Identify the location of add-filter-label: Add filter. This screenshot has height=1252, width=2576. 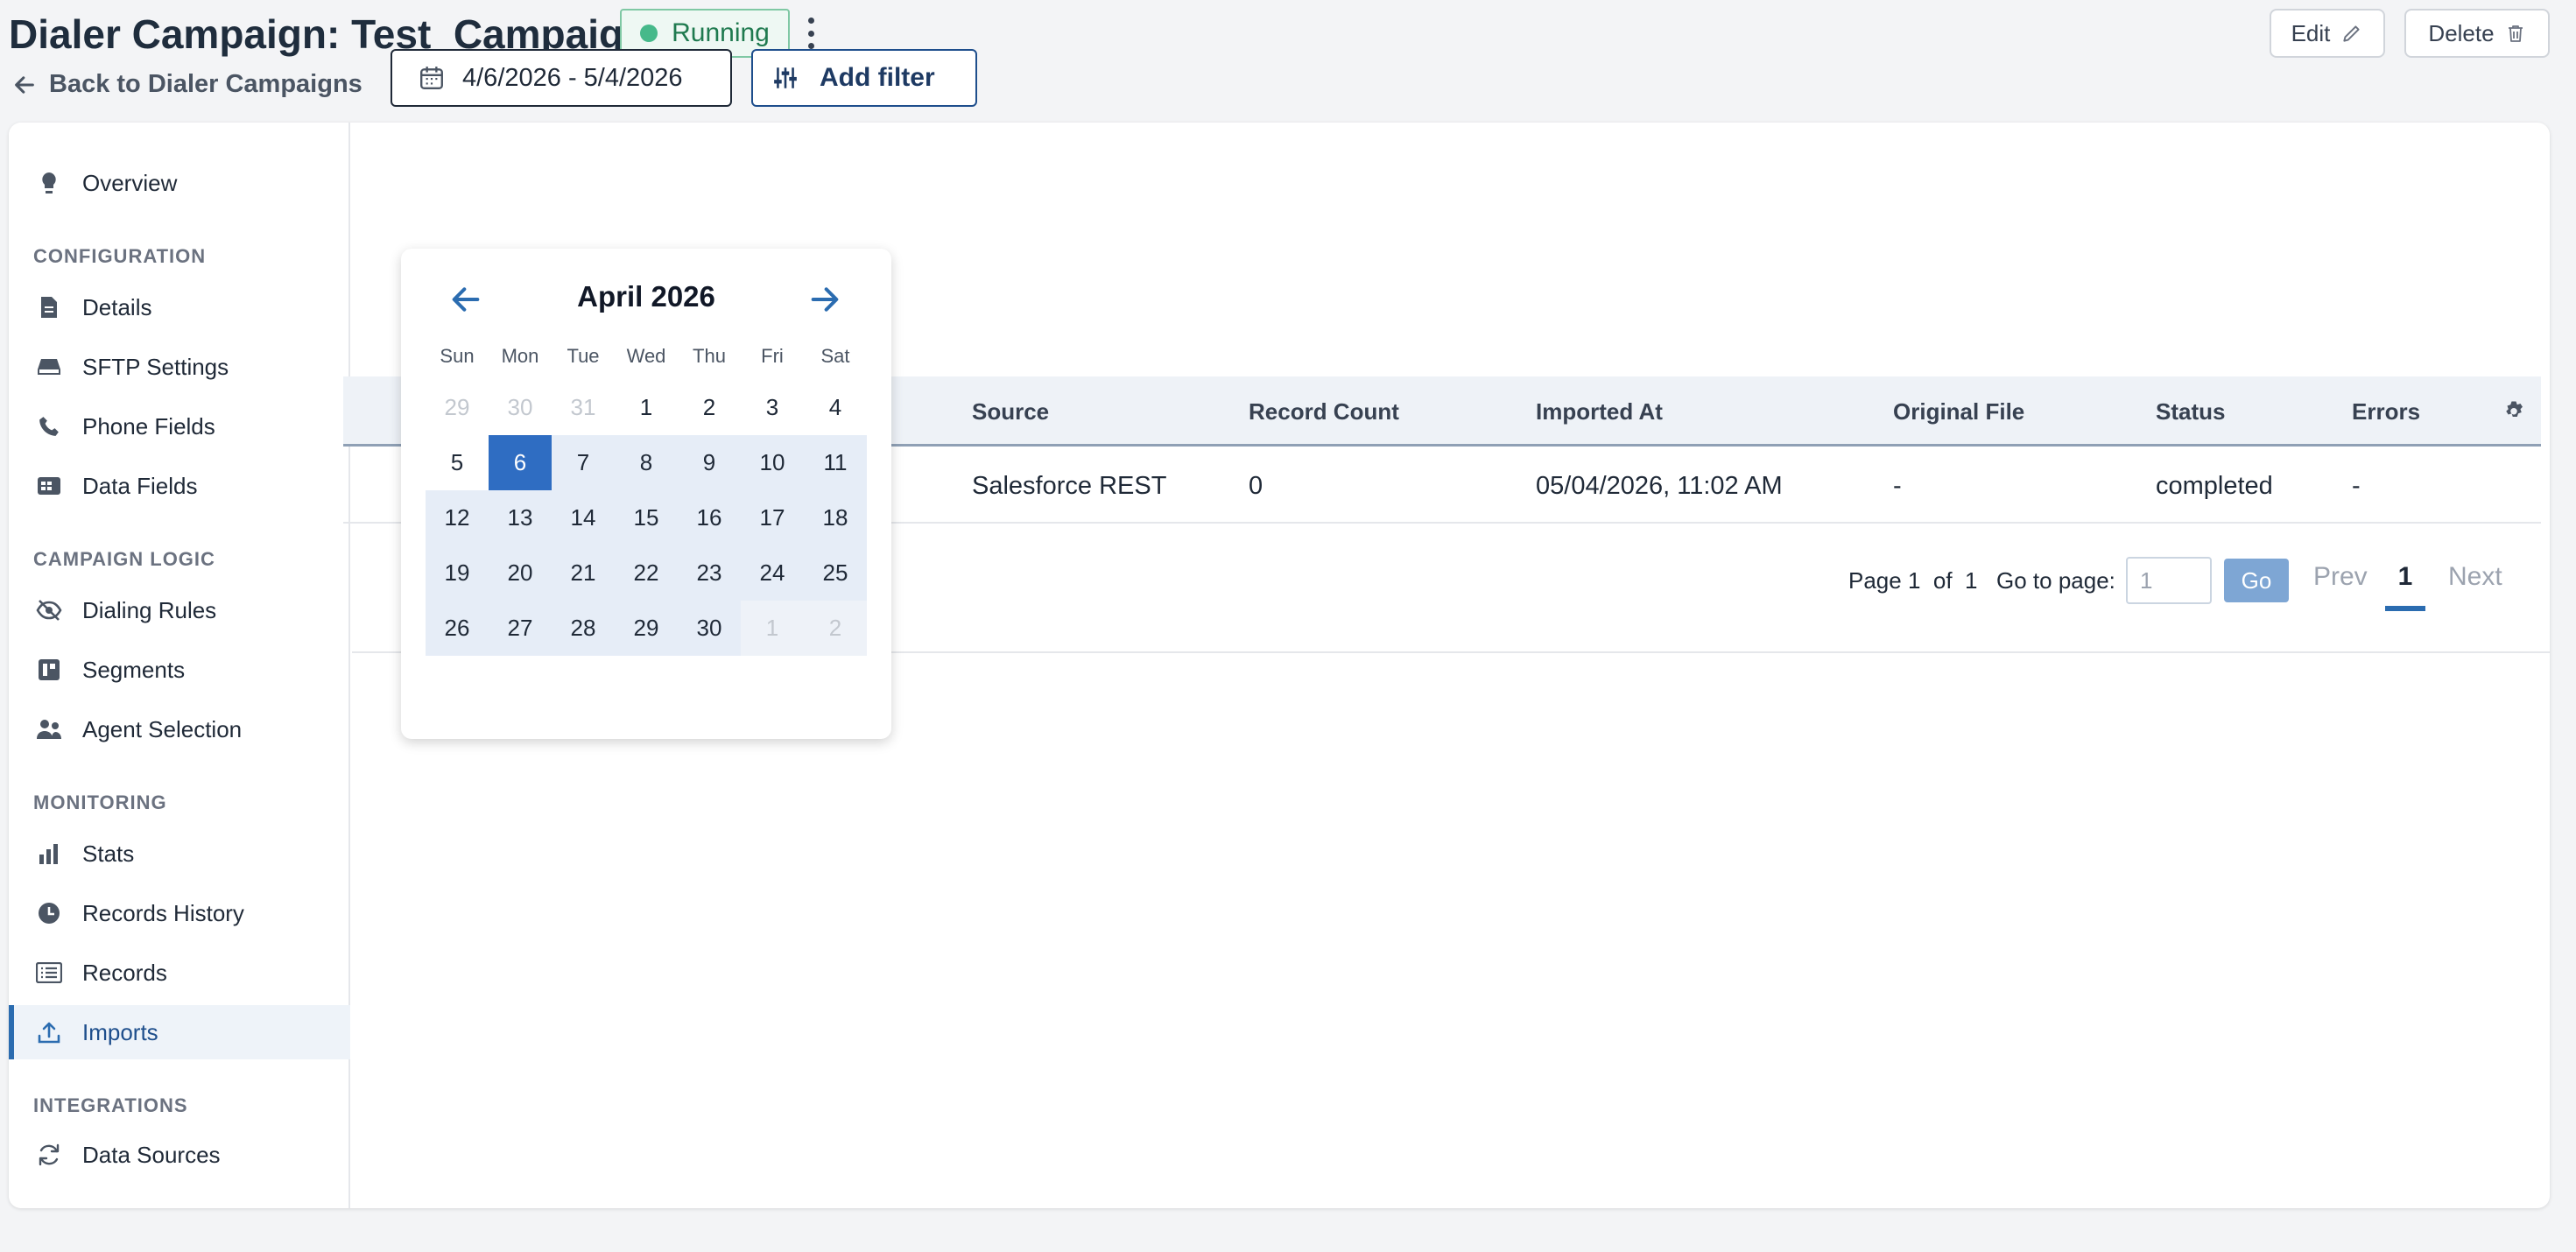
(877, 77).